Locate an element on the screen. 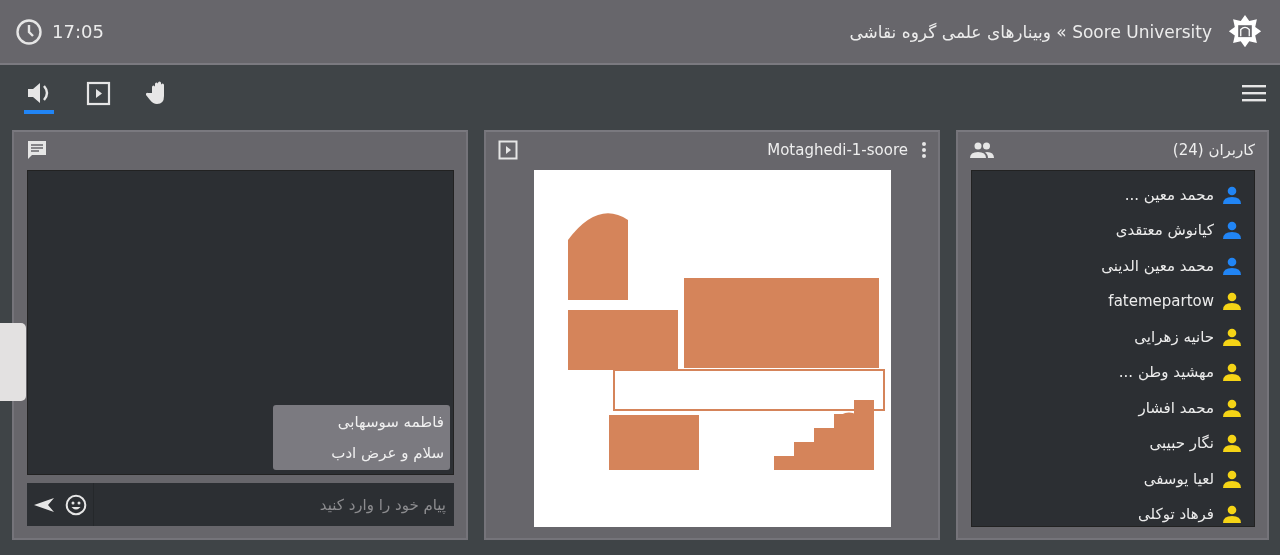 The height and width of the screenshot is (555, 1280). presentation-title: Motaghedi-1-soore is located at coordinates (837, 150).